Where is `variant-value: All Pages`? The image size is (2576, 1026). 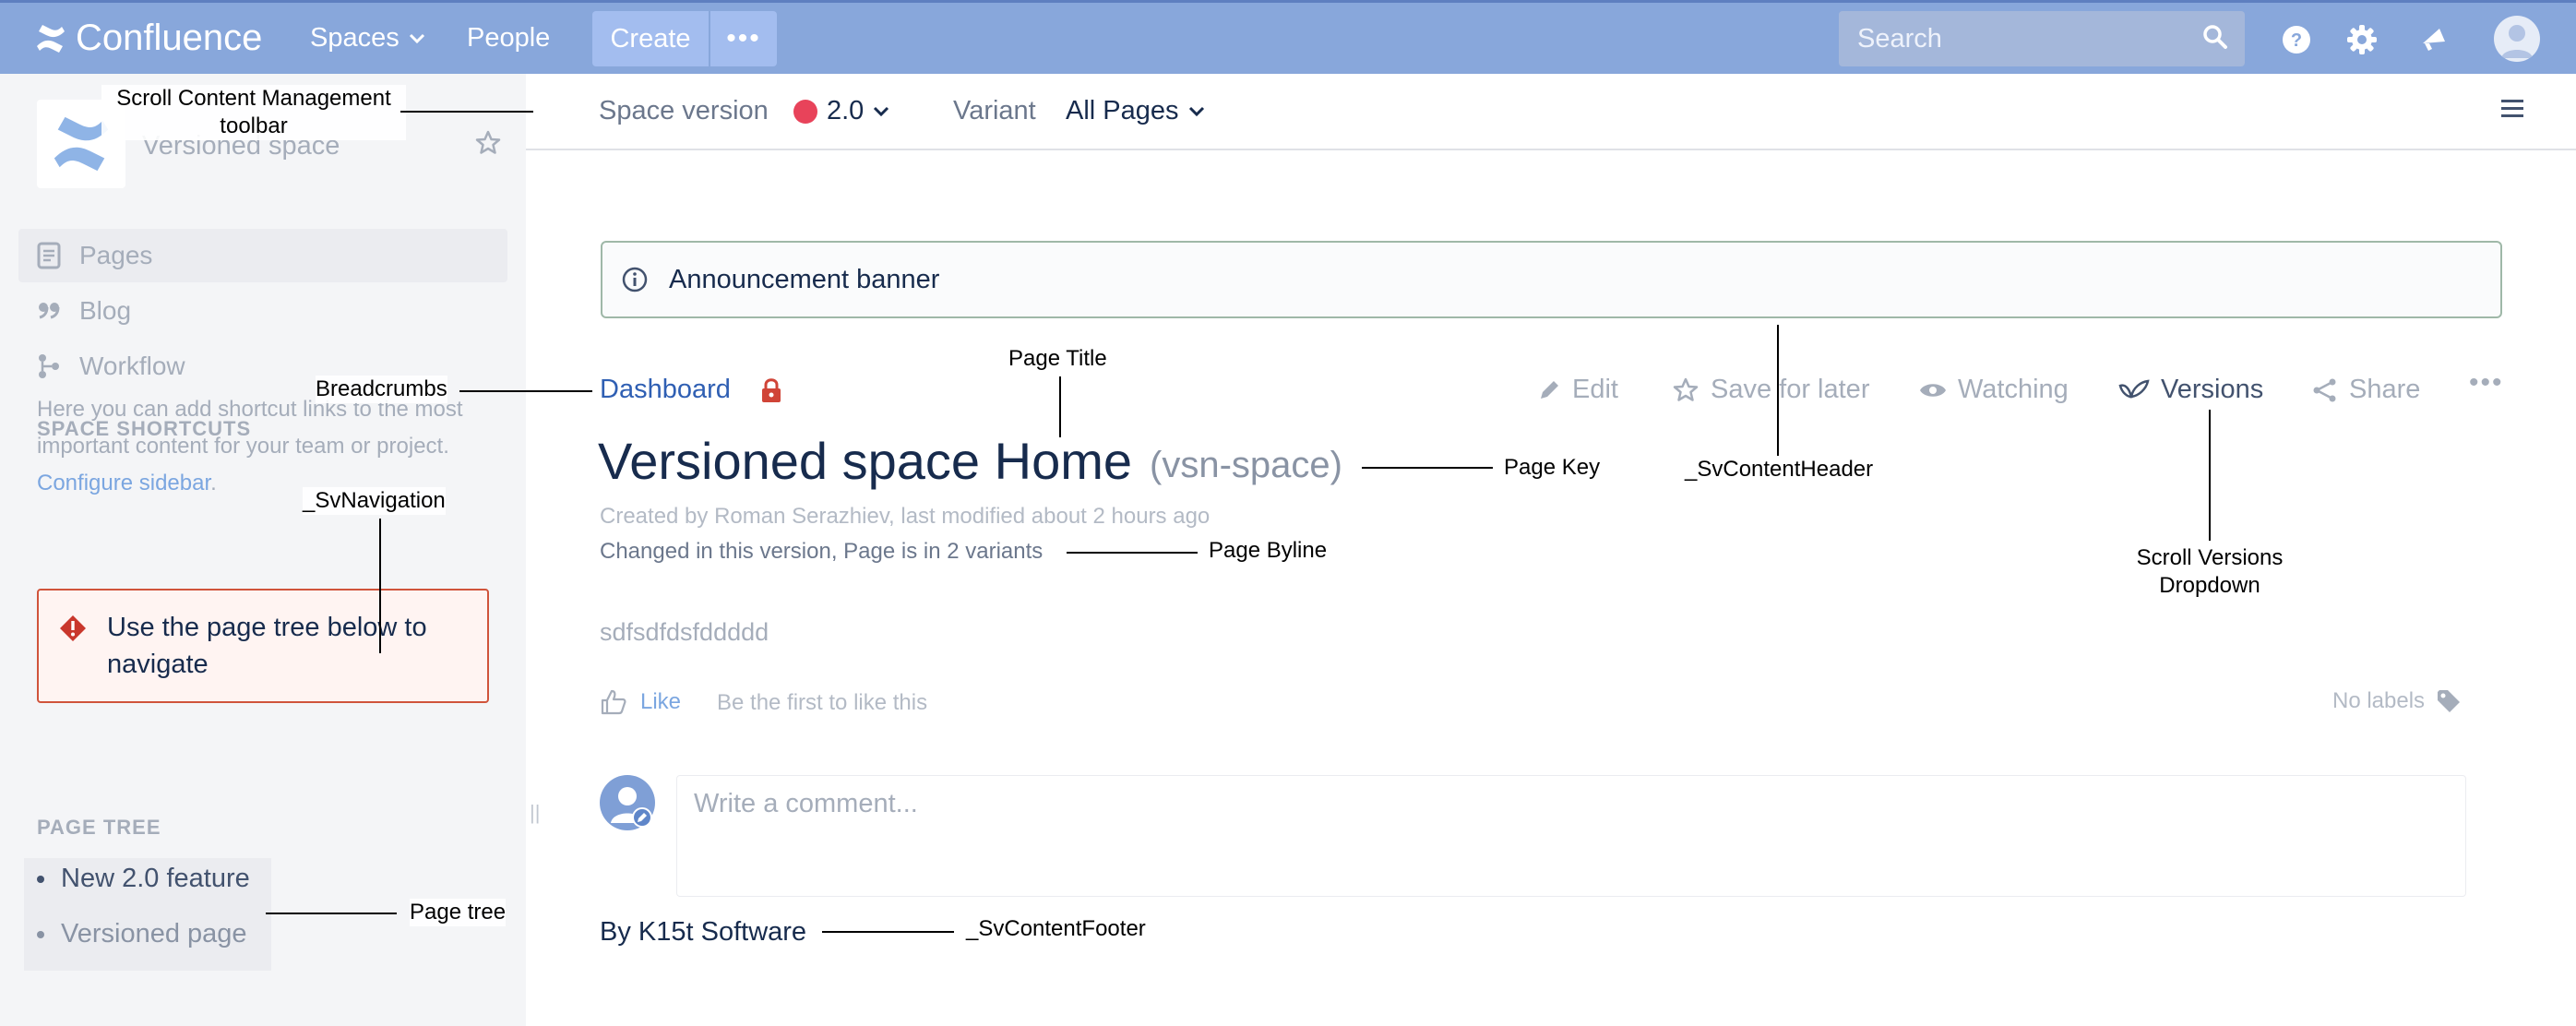
variant-value: All Pages is located at coordinates (1122, 110).